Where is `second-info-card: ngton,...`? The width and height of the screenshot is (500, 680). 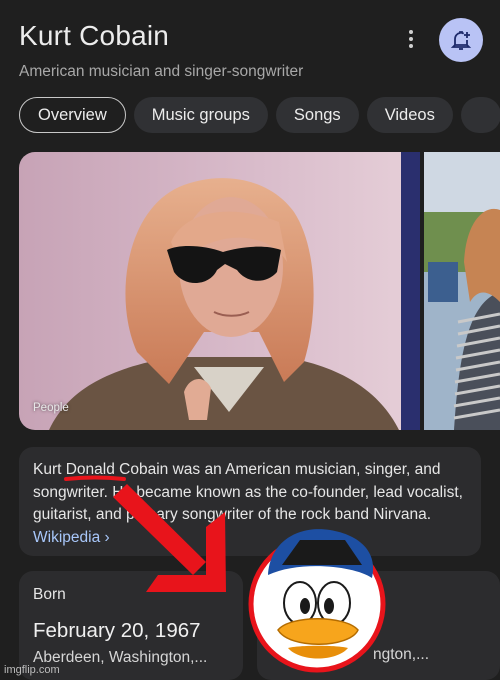
second-info-card: ngton,... is located at coordinates (378, 625).